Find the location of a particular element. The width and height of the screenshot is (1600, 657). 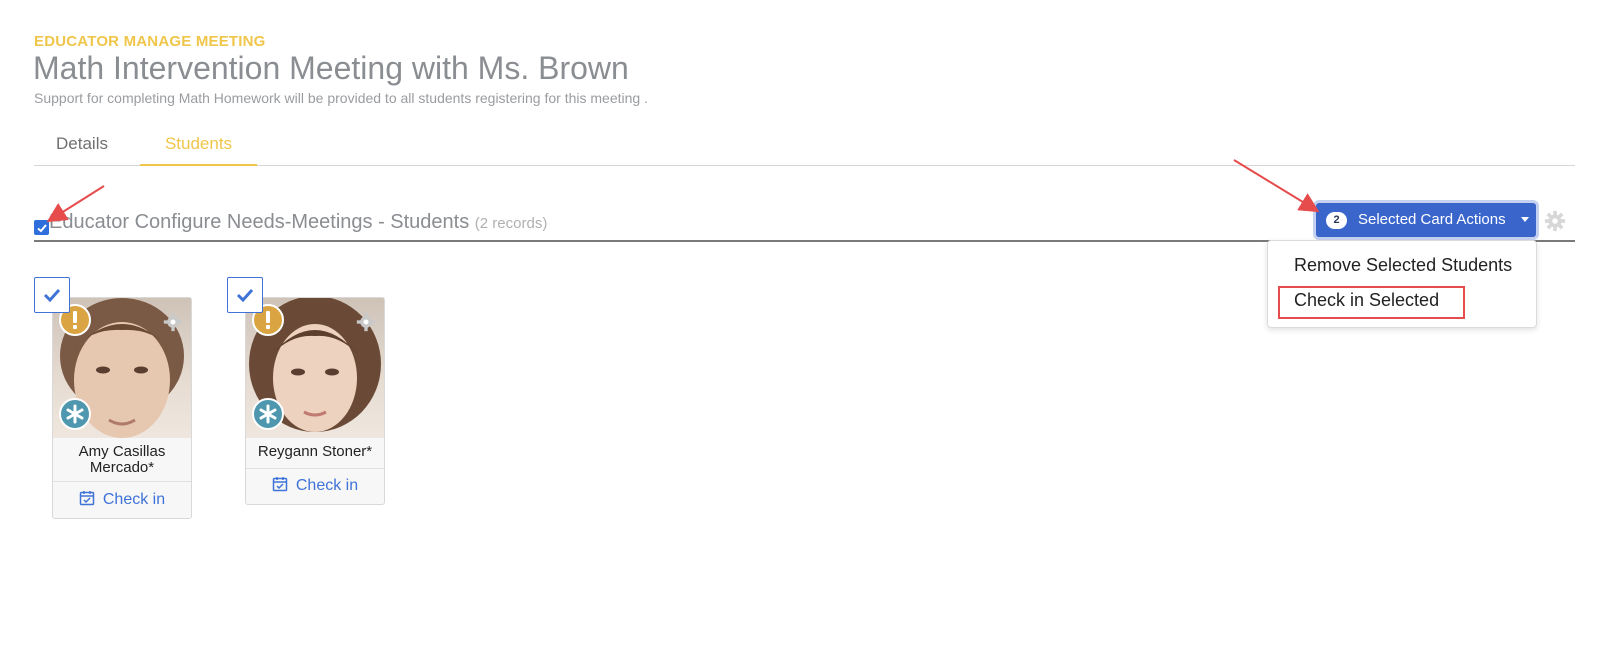

caret-down-icon is located at coordinates (1525, 219).